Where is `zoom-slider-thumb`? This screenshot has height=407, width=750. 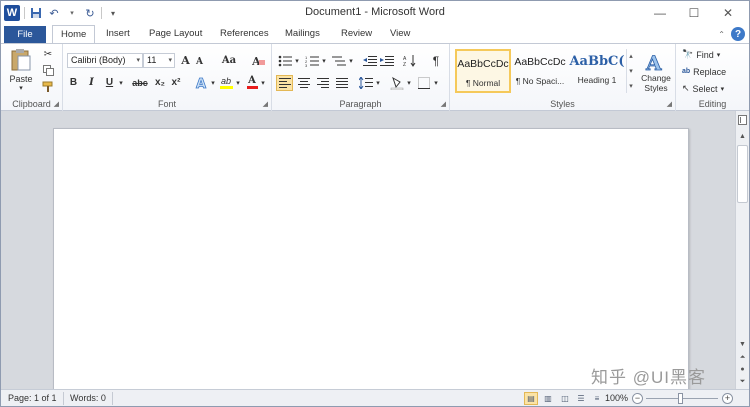 zoom-slider-thumb is located at coordinates (680, 398).